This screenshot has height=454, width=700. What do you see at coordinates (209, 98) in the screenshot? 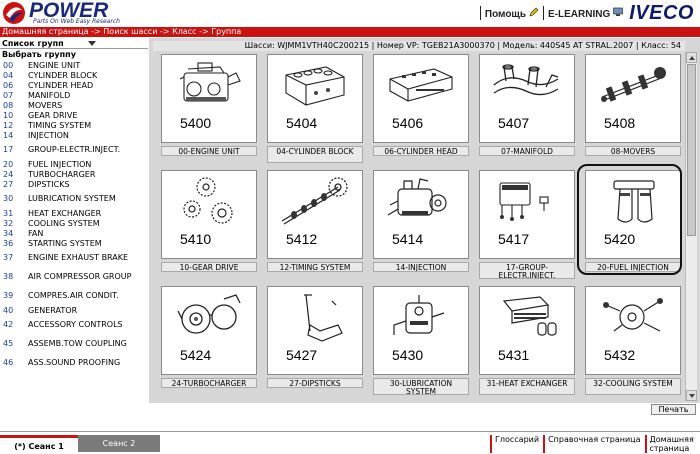
I see `group-thumbnail: 5400` at bounding box center [209, 98].